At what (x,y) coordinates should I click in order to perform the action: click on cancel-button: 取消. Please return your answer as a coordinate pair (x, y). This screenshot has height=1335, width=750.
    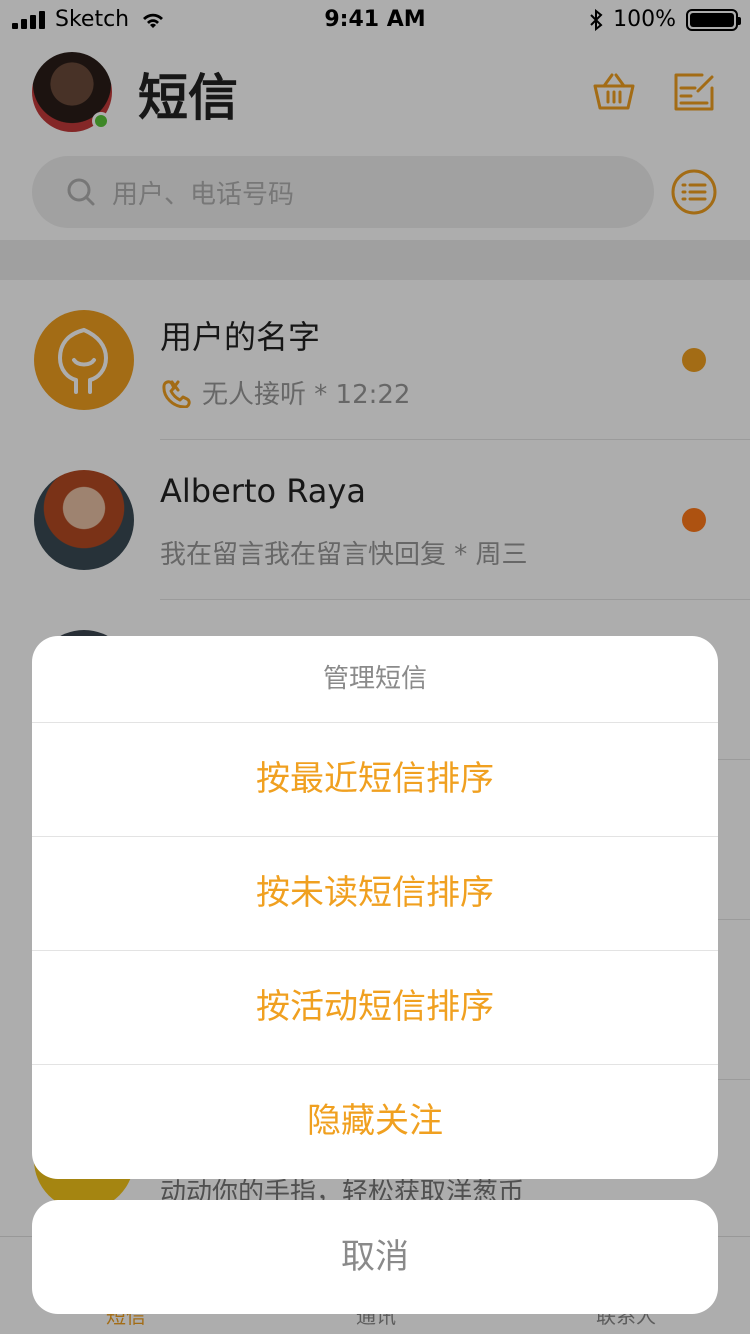
    Looking at the image, I should click on (375, 1257).